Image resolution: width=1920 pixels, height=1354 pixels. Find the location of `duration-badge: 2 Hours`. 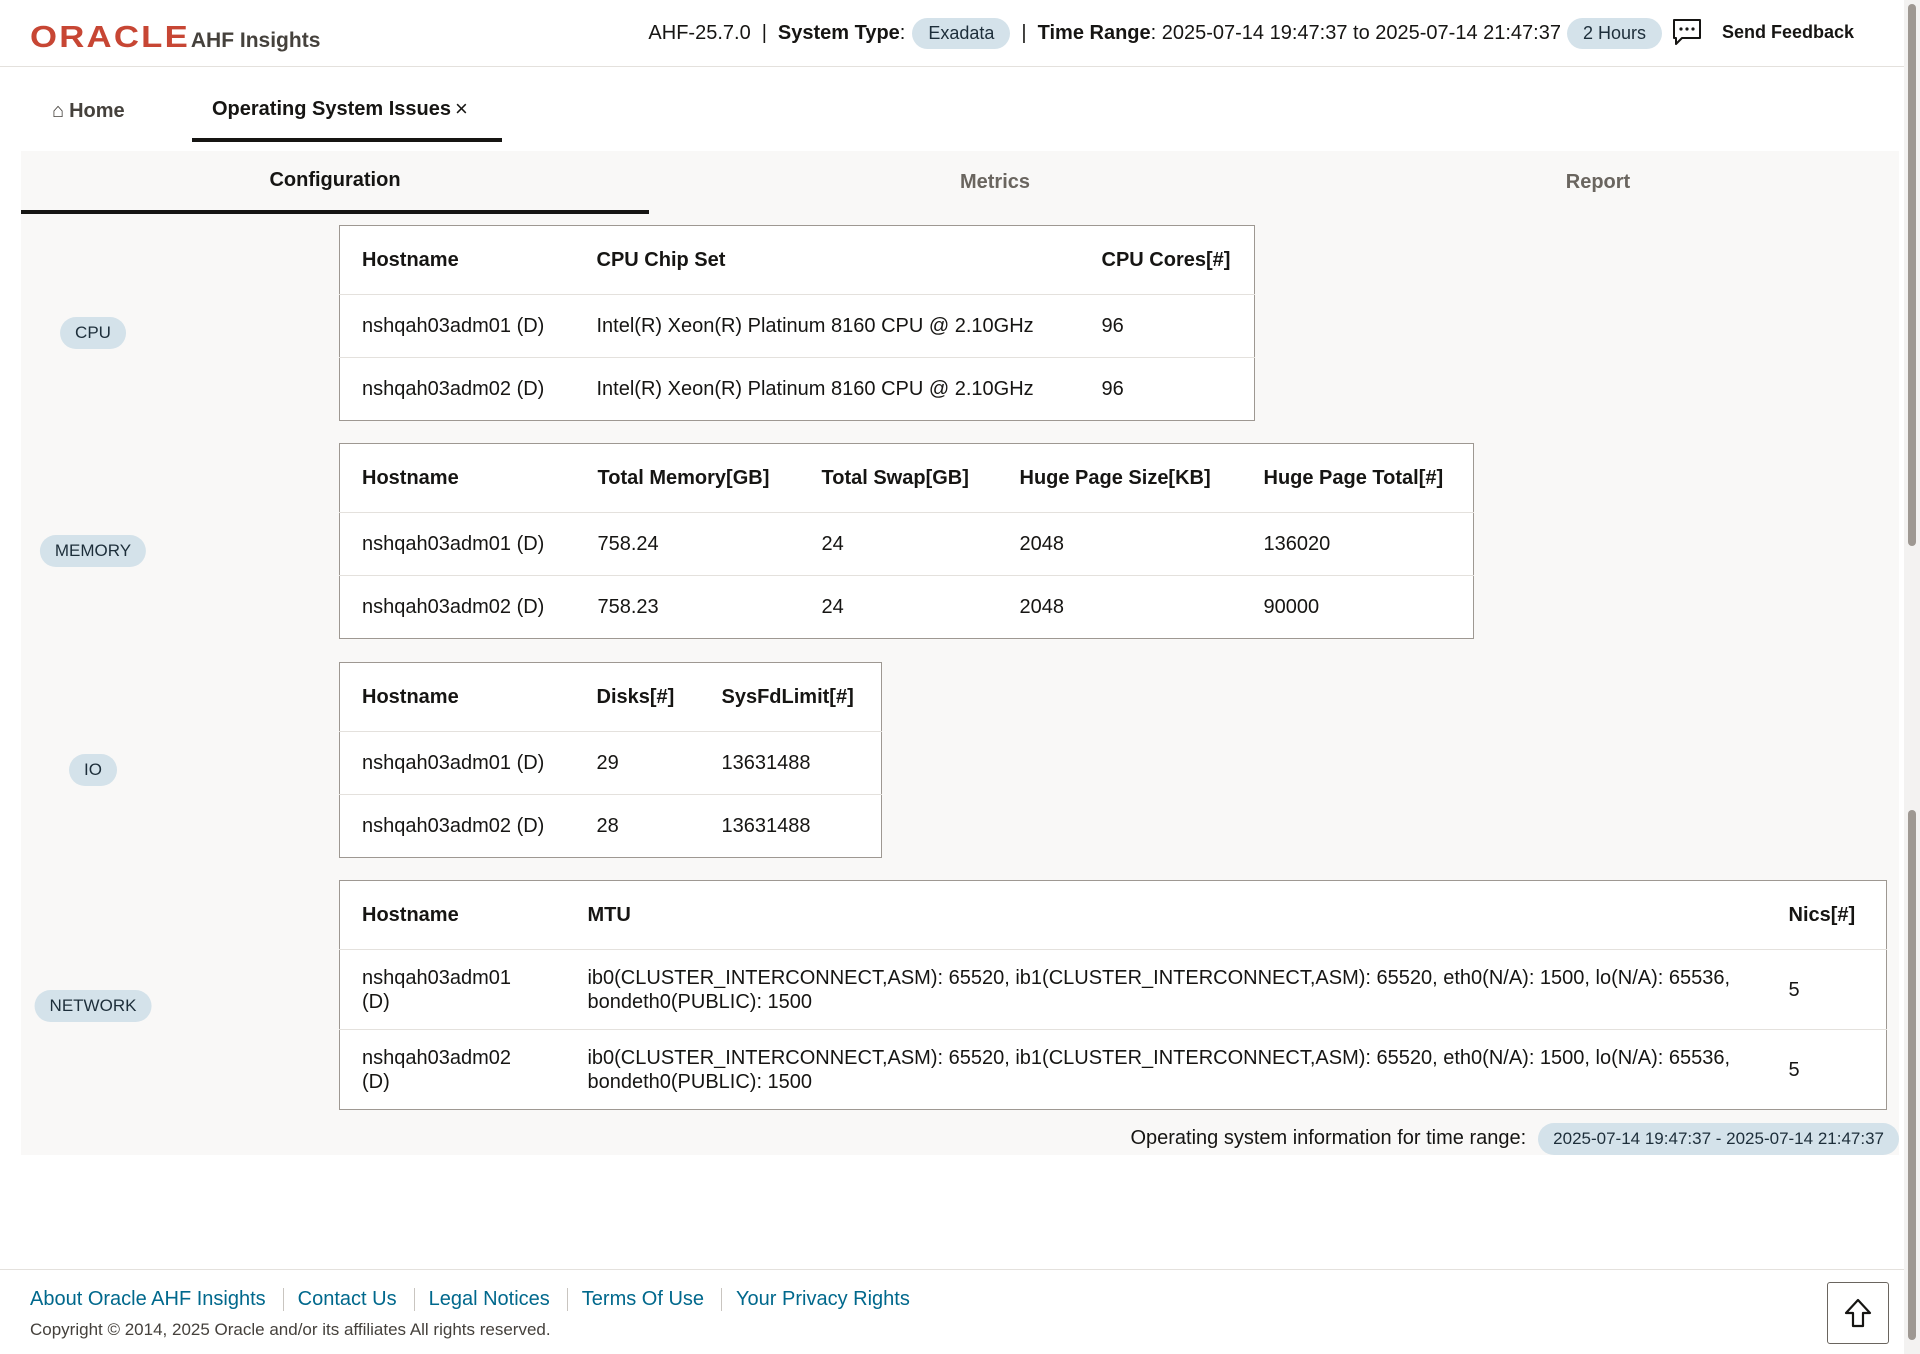

duration-badge: 2 Hours is located at coordinates (1614, 33).